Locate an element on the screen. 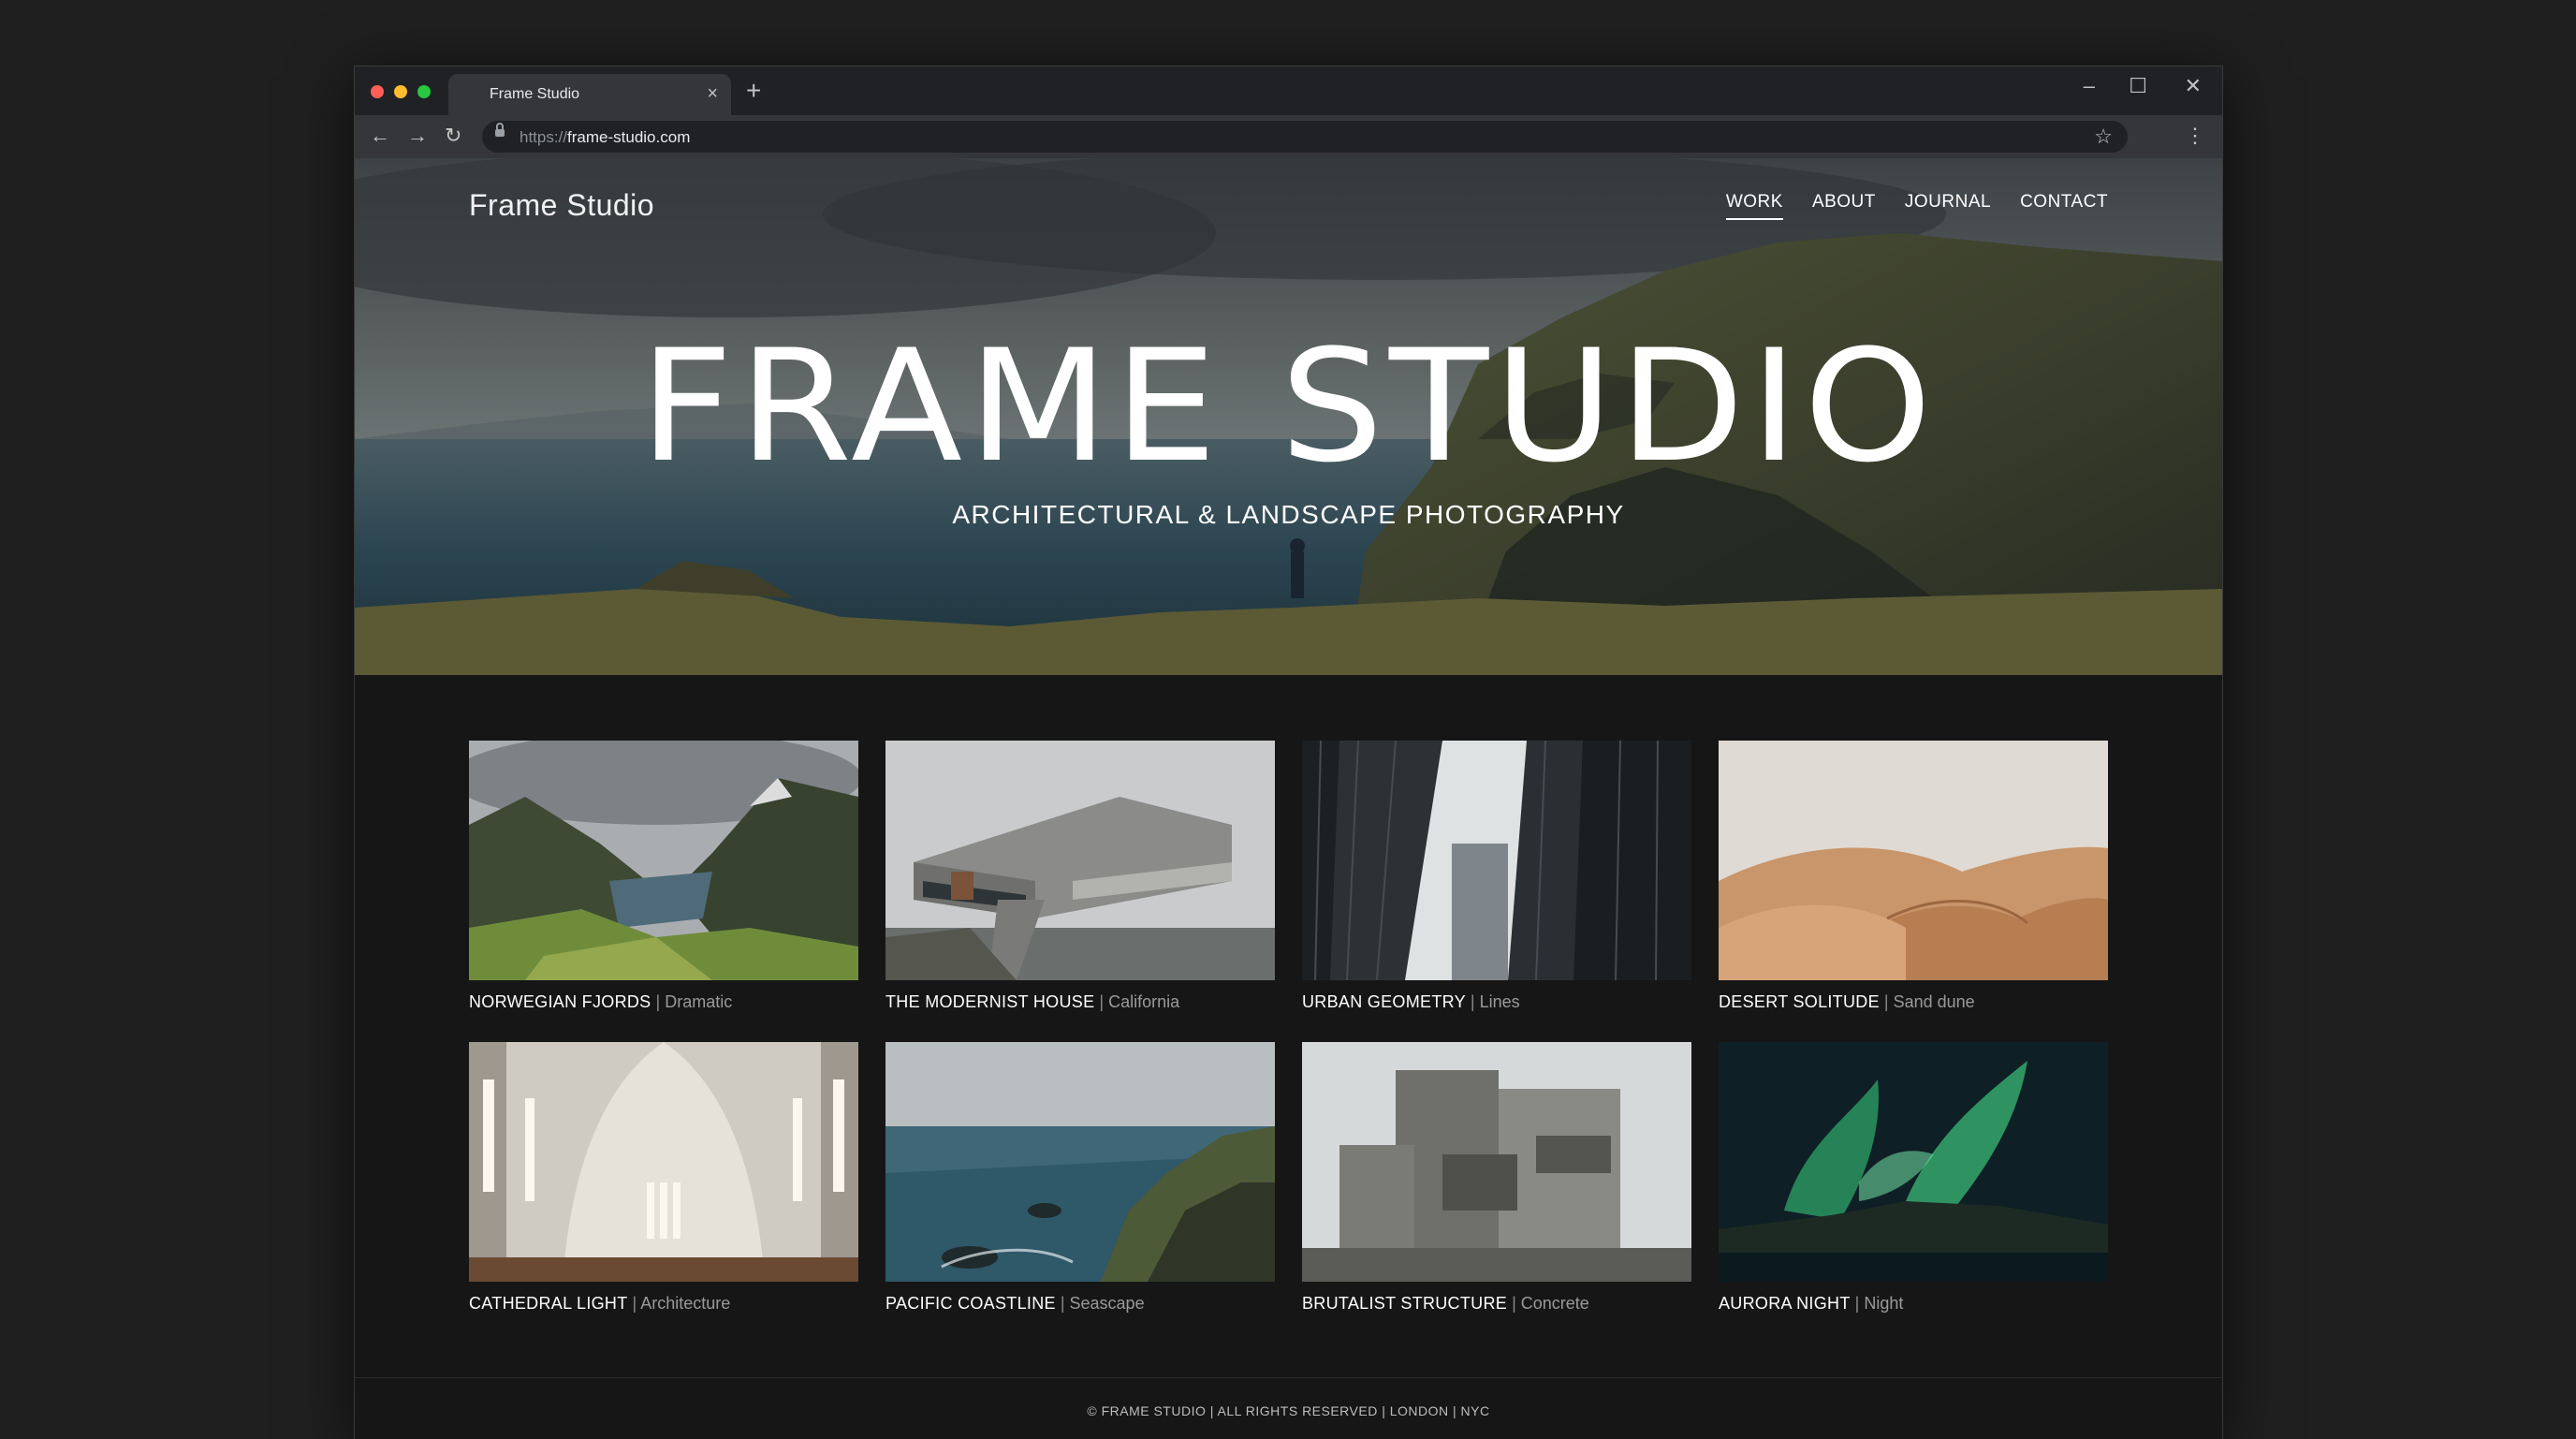  gallery-title: DESERT SOLITUDE is located at coordinates (1799, 1002).